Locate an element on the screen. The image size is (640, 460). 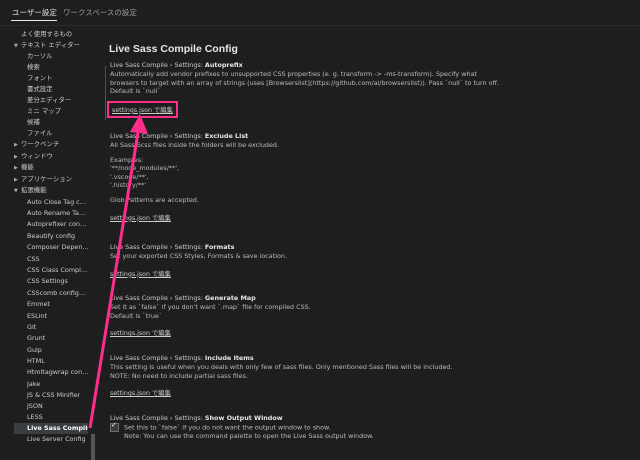
toc-item-minimap: ミニ マップ is located at coordinates (58, 111).